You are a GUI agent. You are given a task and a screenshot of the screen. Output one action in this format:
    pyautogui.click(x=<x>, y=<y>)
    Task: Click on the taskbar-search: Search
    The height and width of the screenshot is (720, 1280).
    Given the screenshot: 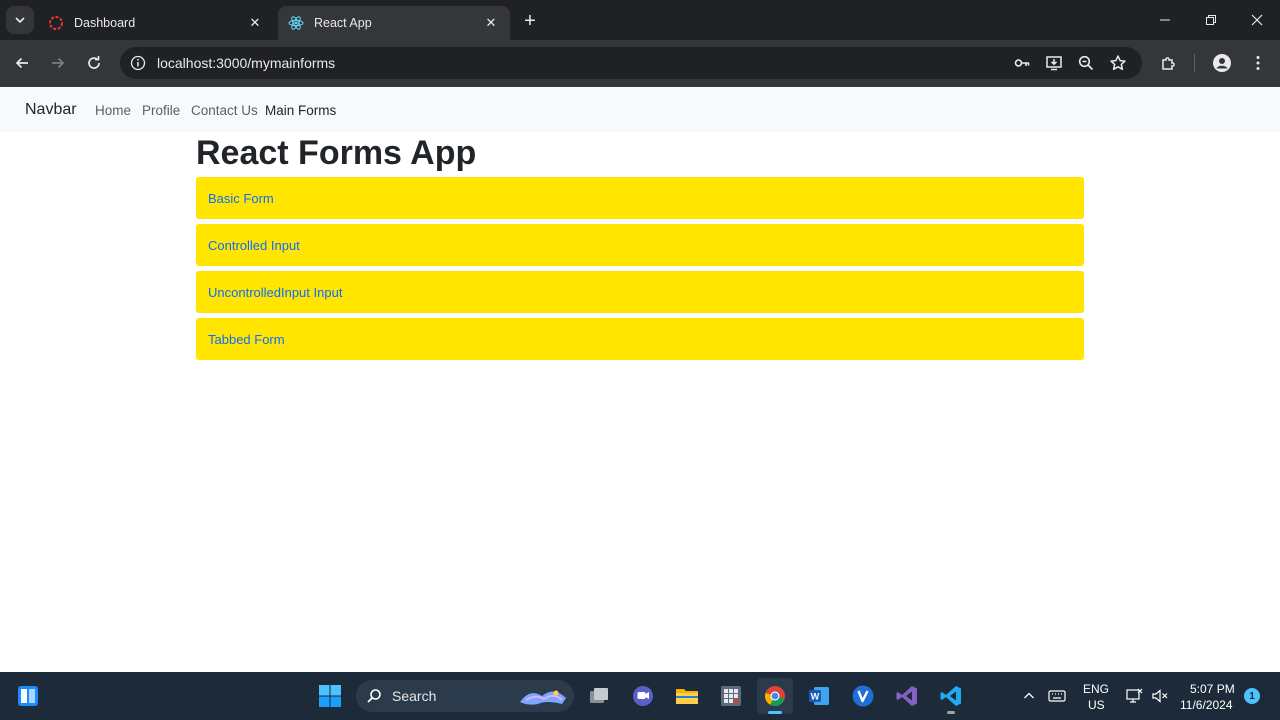 What is the action you would take?
    pyautogui.click(x=465, y=696)
    